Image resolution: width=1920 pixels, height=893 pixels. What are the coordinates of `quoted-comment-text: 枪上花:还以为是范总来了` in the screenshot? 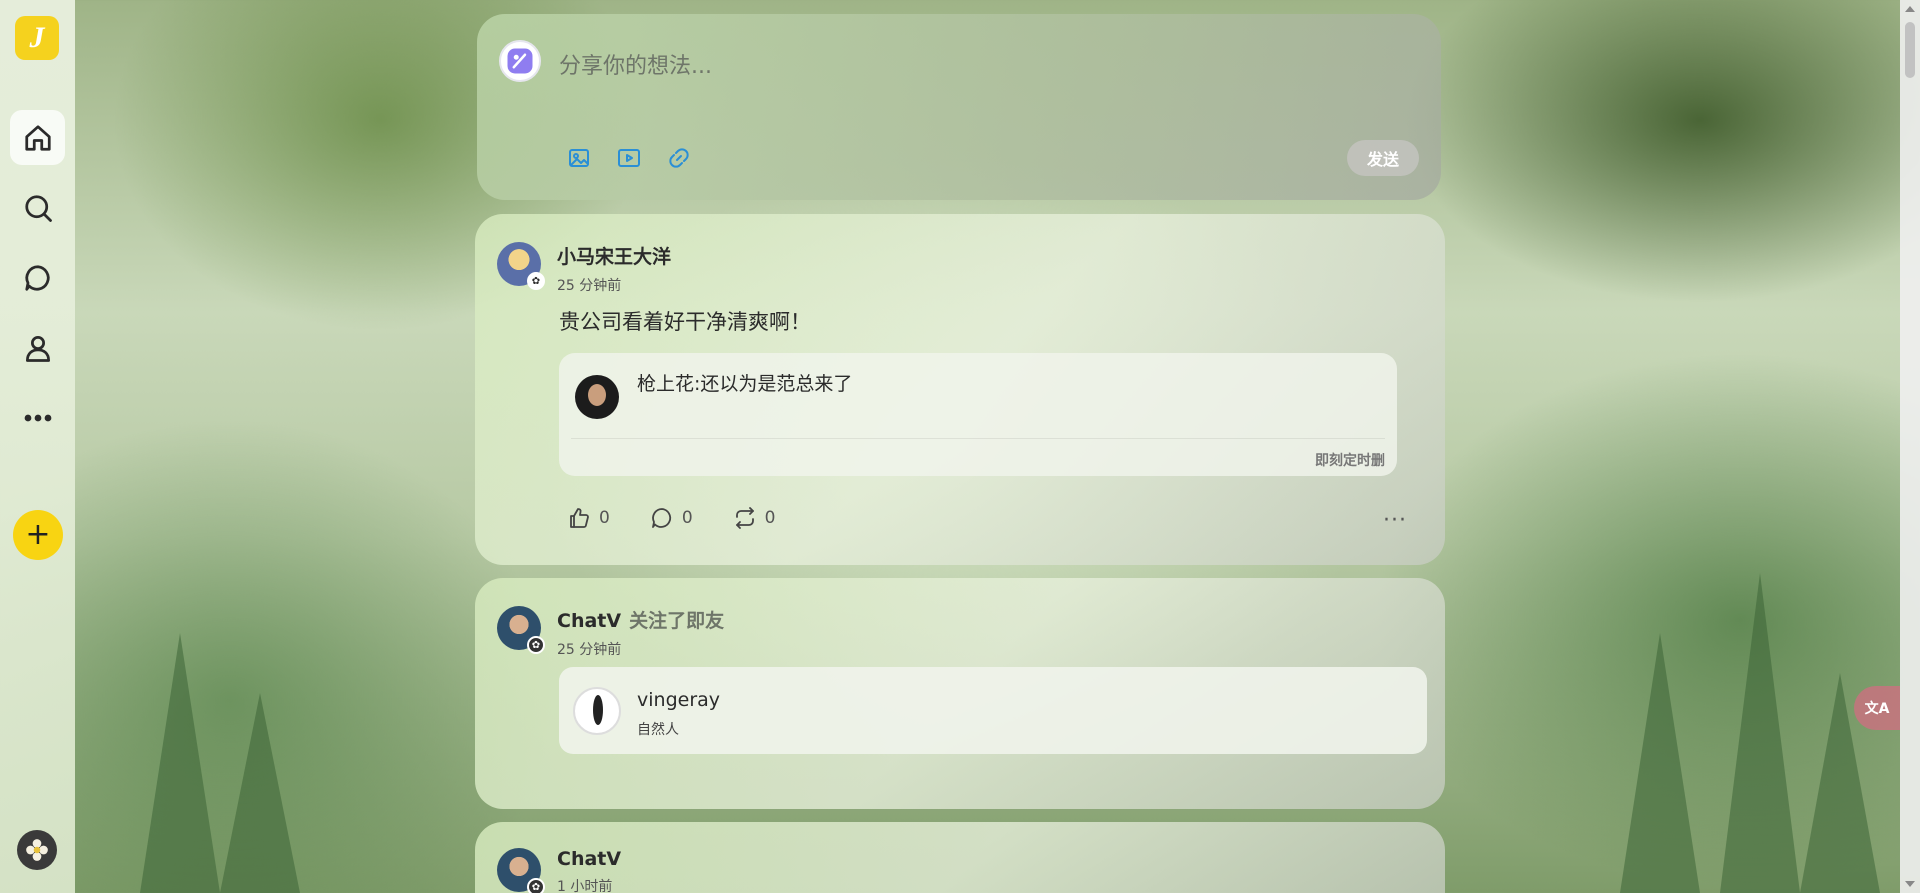 It's located at (745, 384).